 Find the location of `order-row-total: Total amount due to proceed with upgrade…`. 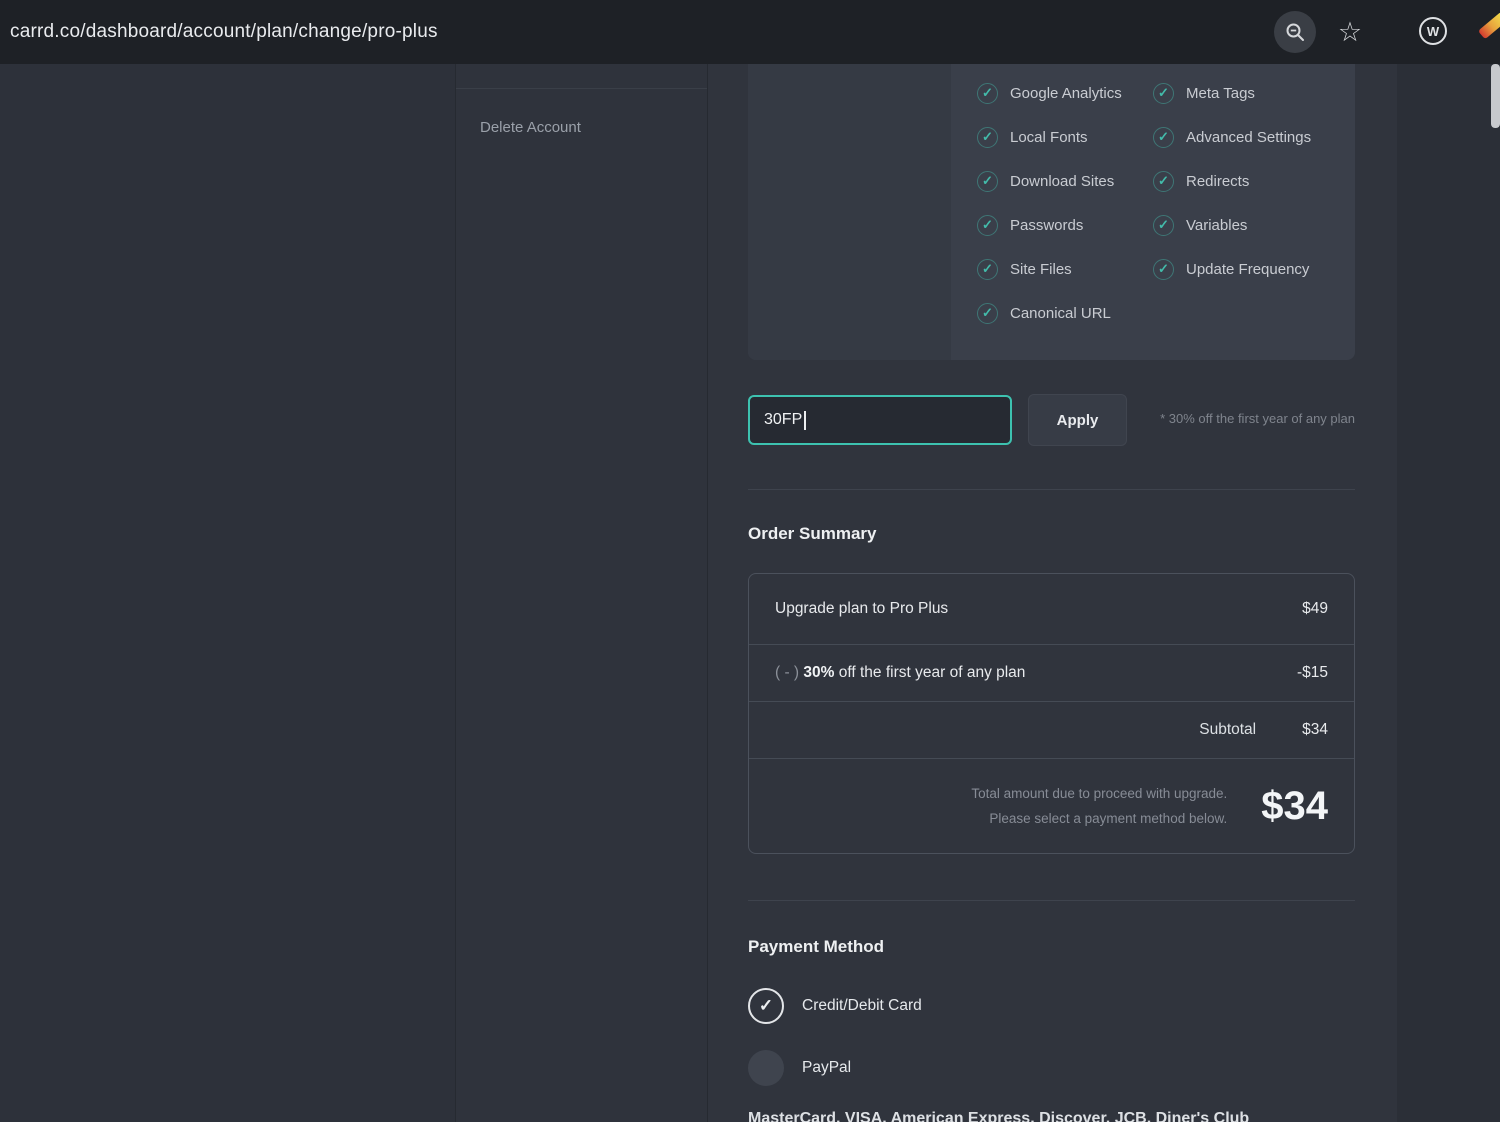

order-row-total: Total amount due to proceed with upgrade… is located at coordinates (1051, 806).